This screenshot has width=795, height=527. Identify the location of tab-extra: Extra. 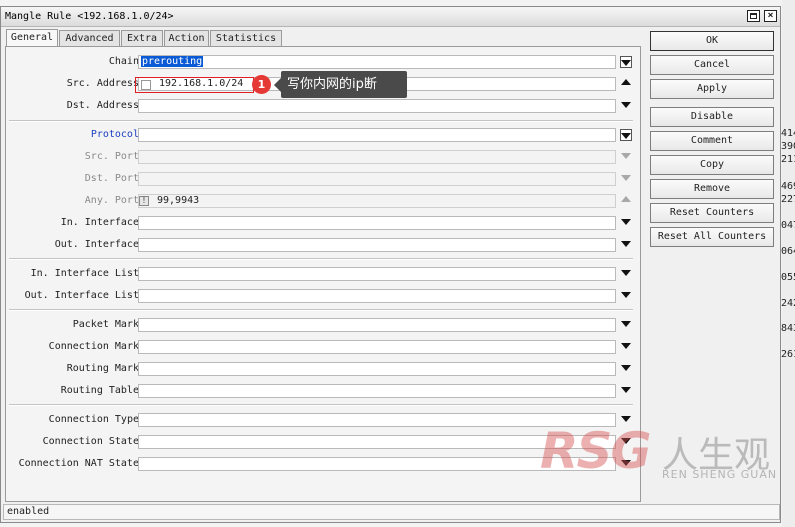
(142, 38).